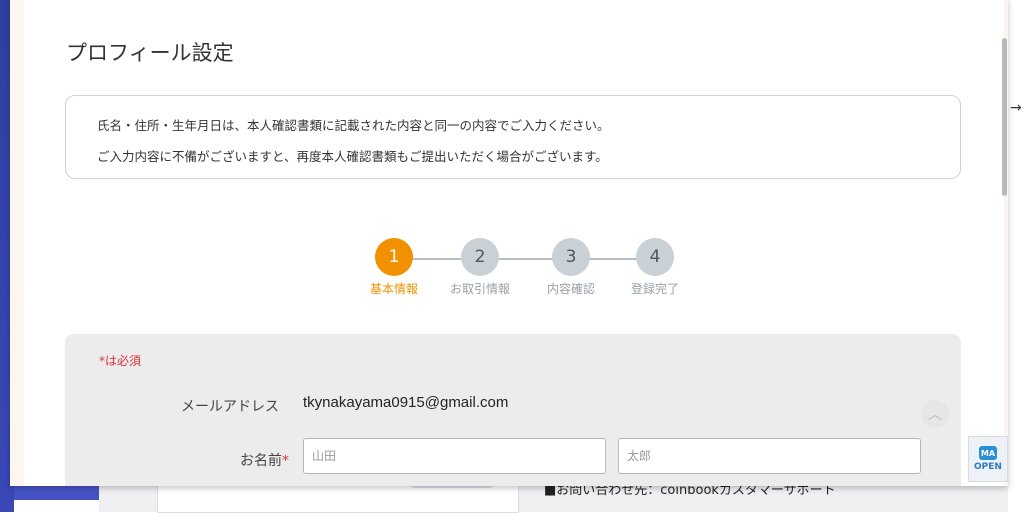 The image size is (1024, 513). What do you see at coordinates (406, 402) in the screenshot?
I see `email-value: tkynakayama0915@gmail.com` at bounding box center [406, 402].